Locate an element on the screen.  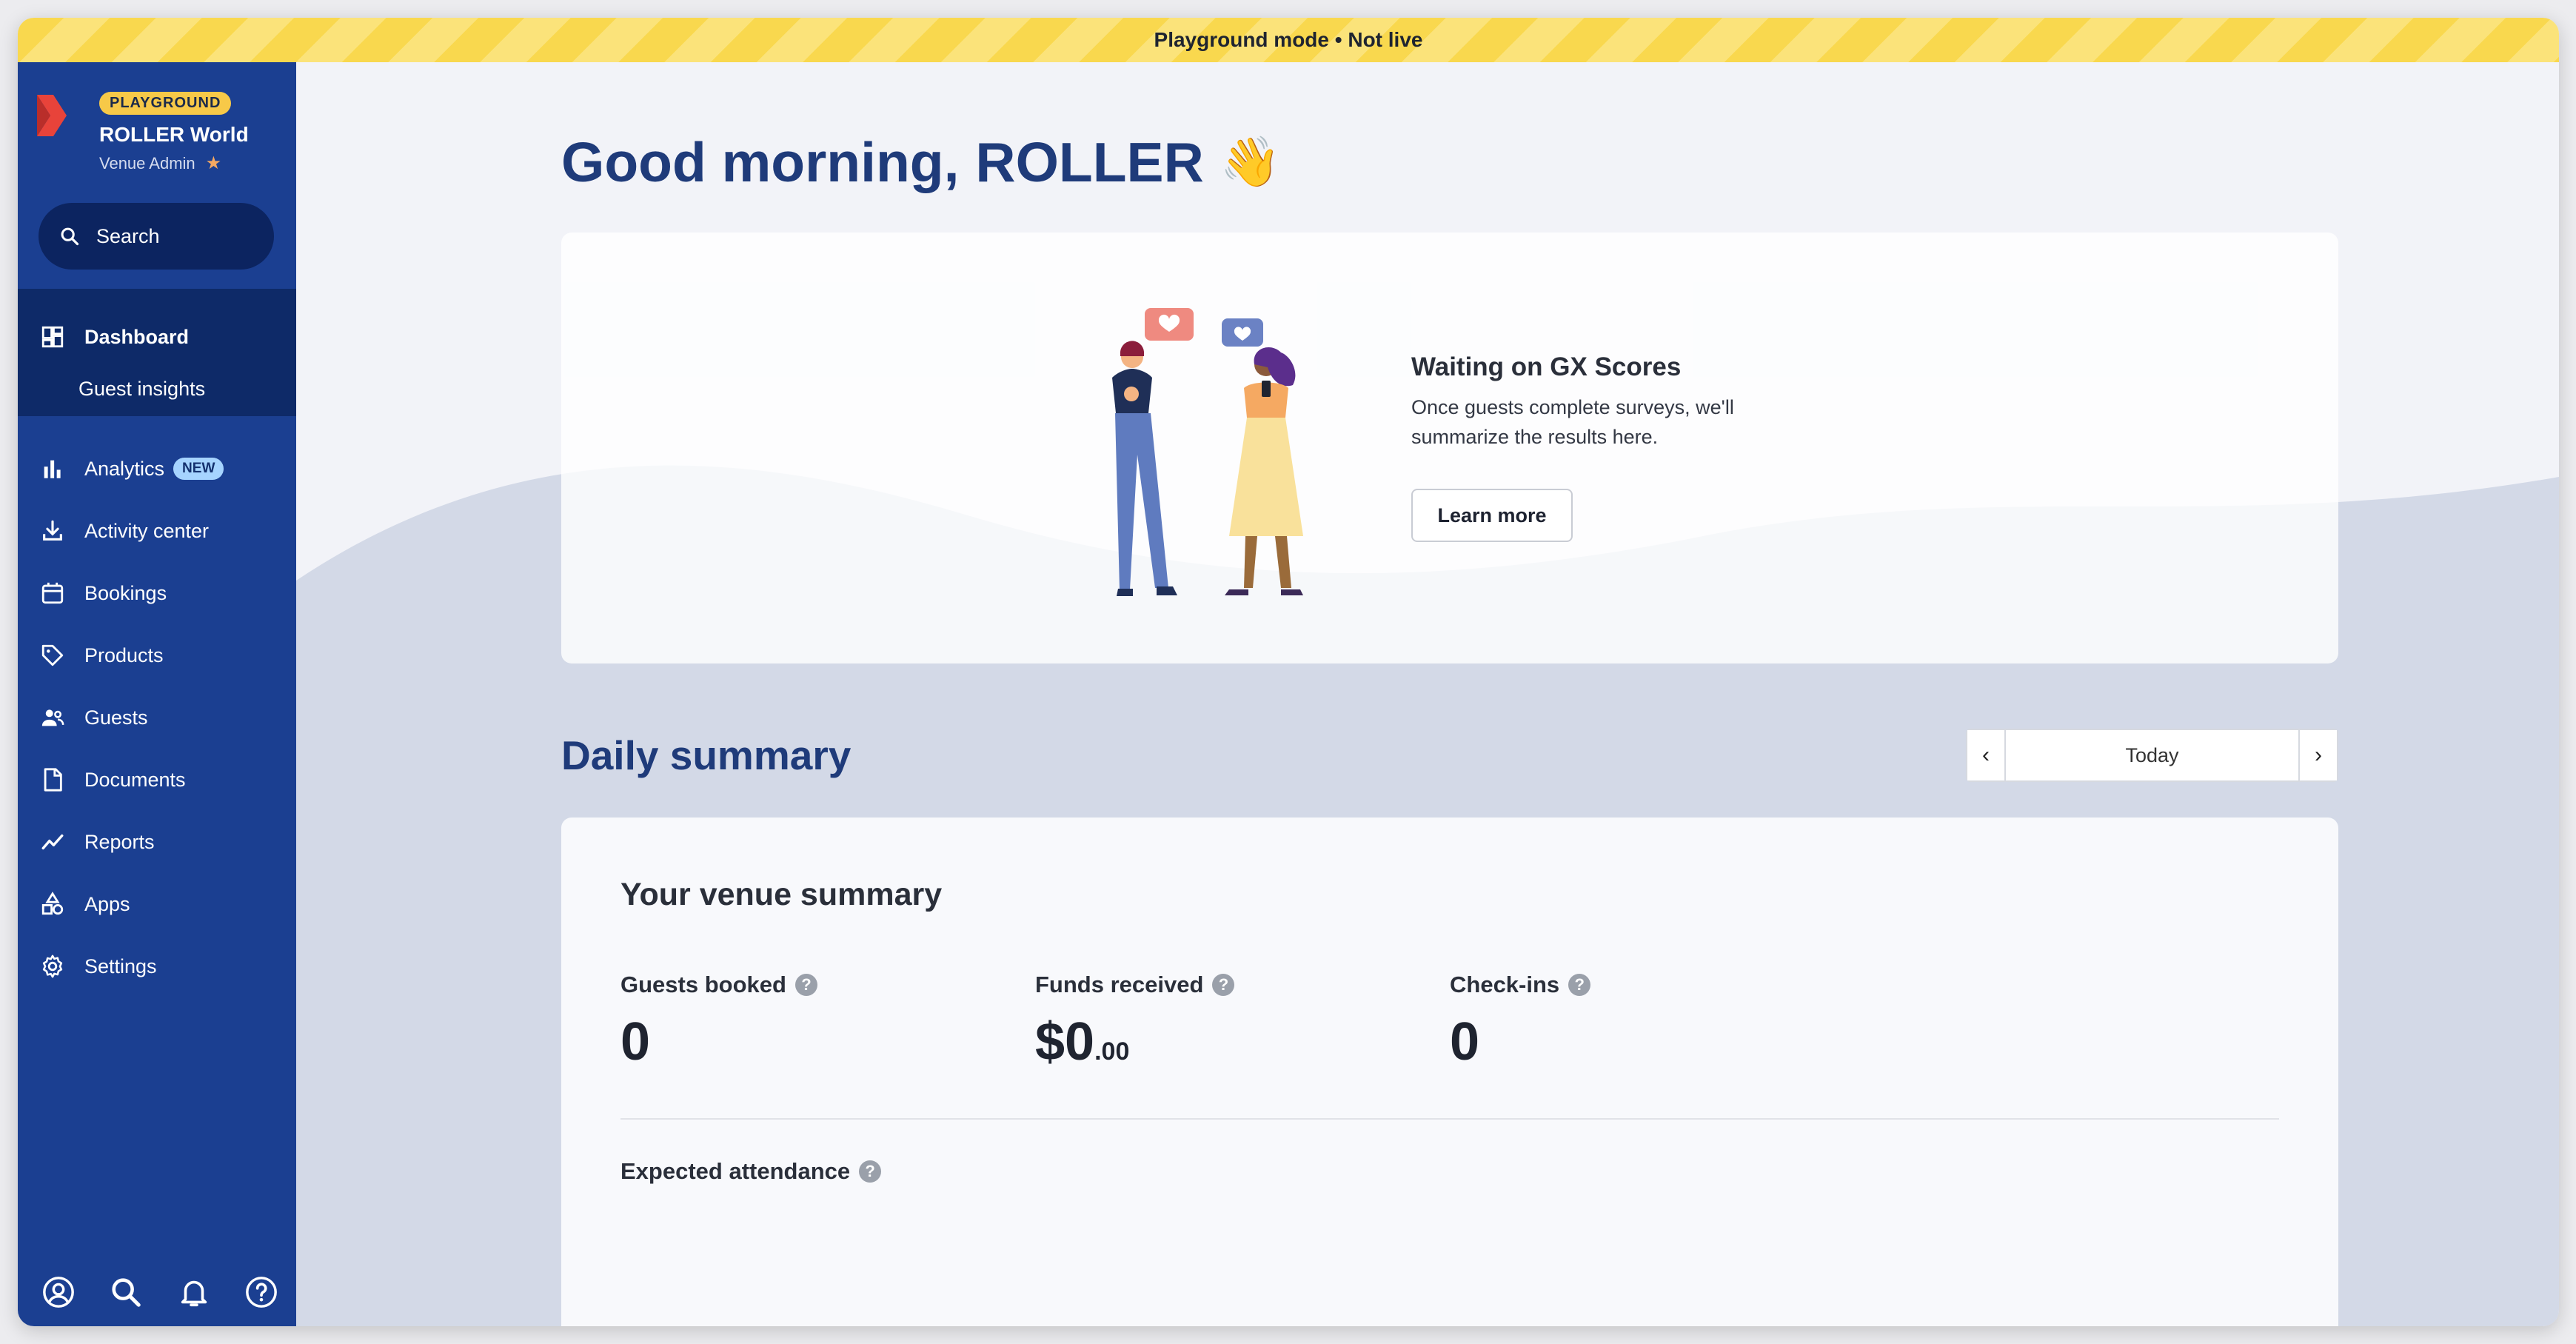
sidebar-item-analytics: Analytics NEW is located at coordinates (157, 469).